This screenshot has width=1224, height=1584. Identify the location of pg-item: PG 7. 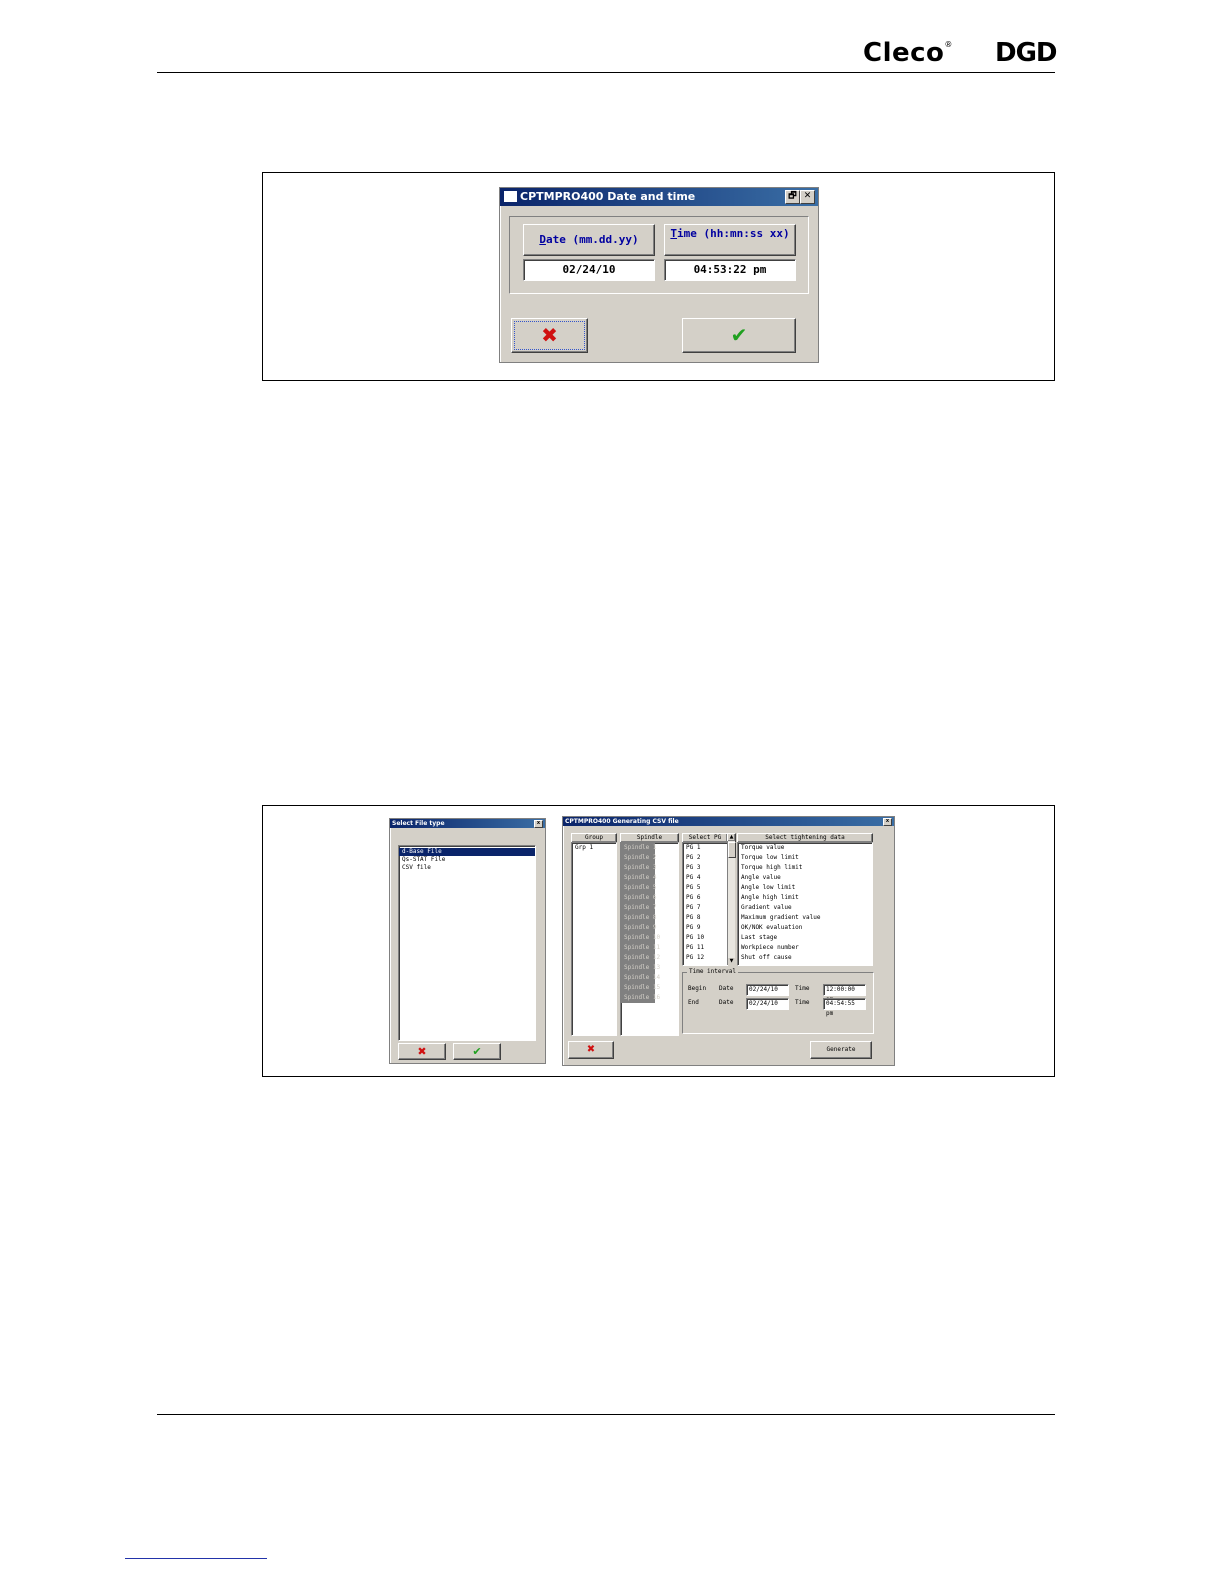
(705, 908).